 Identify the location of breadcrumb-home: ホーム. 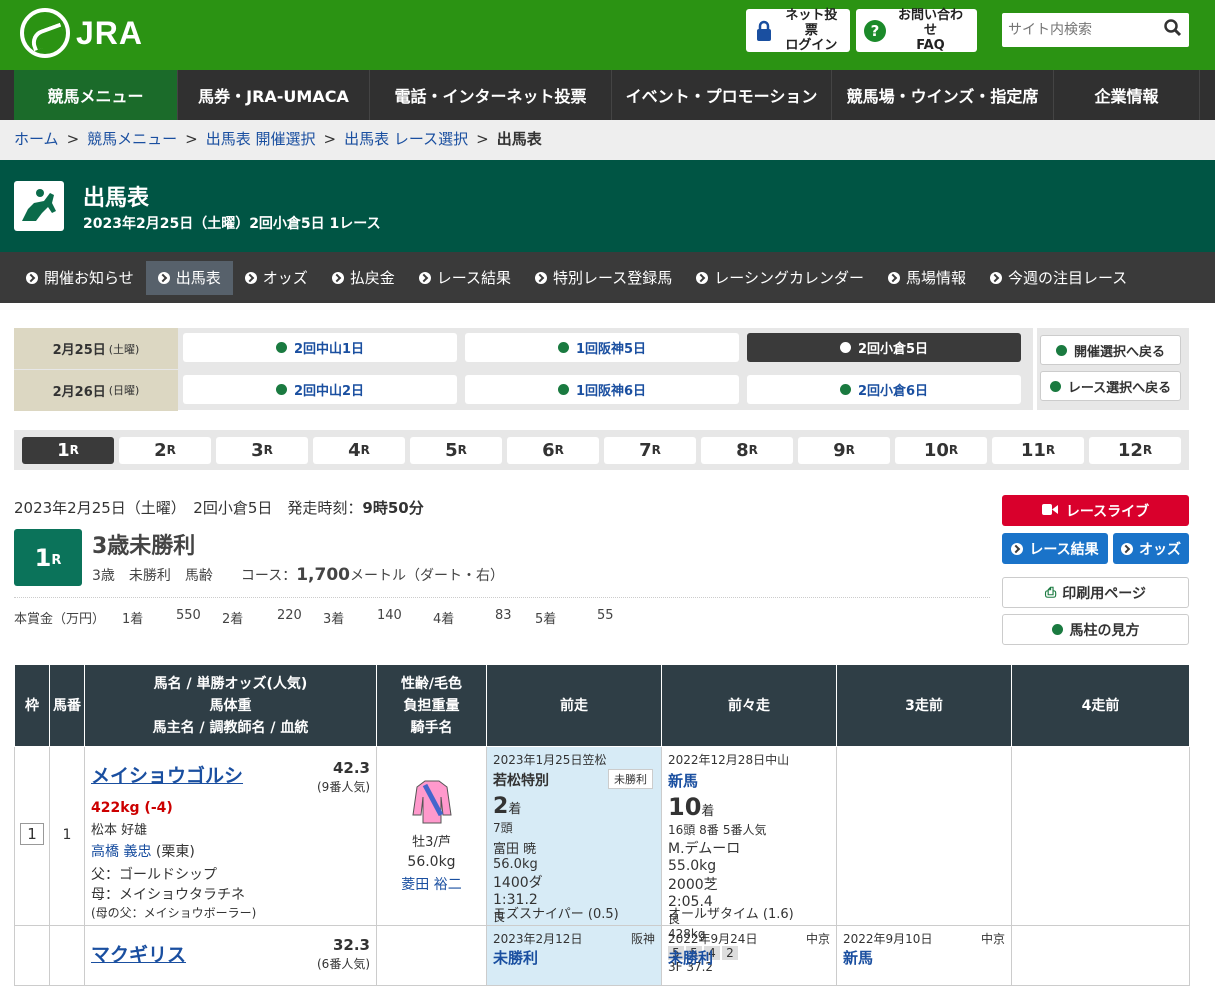
(36, 138).